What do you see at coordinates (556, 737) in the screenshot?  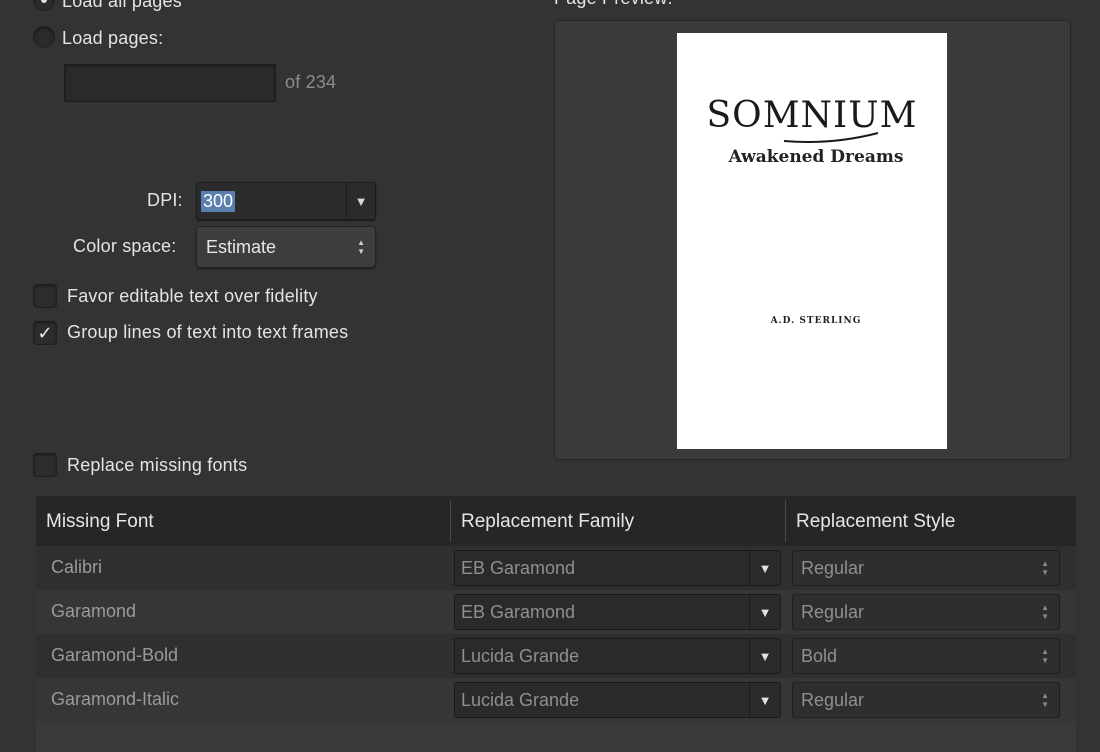 I see `table-empty-row` at bounding box center [556, 737].